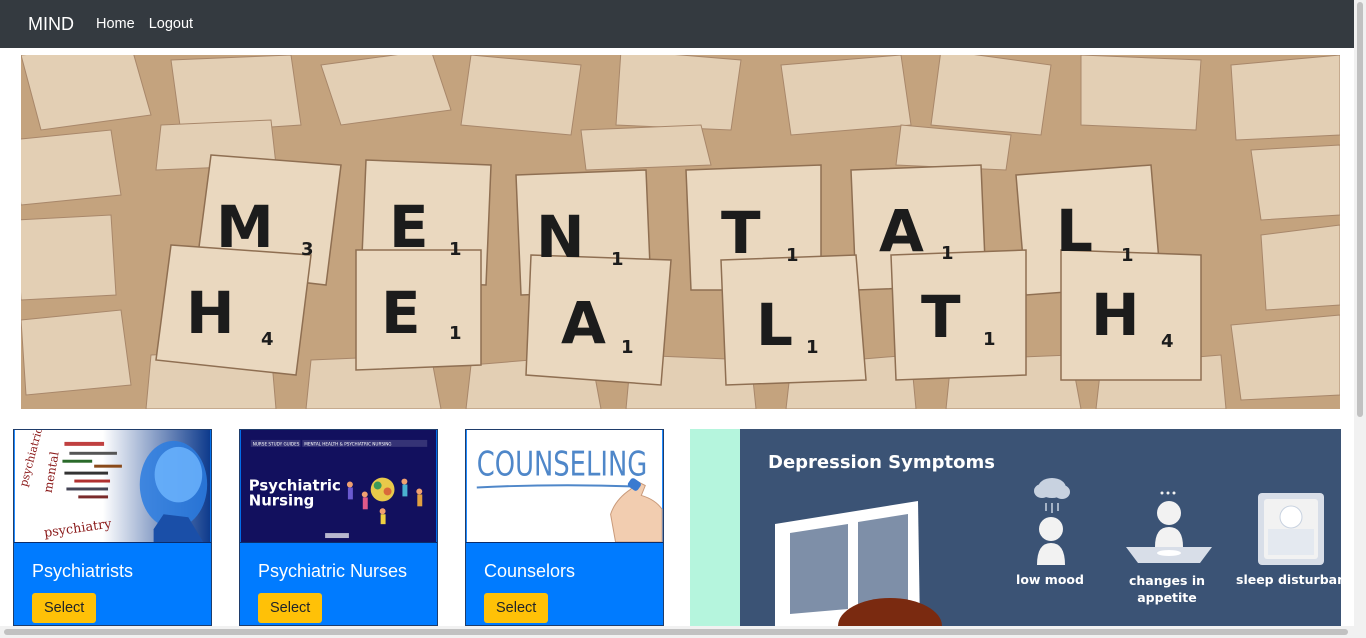 The height and width of the screenshot is (638, 1366). I want to click on img-text-study-guides: NURSE STUDY GUIDES, so click(276, 443).